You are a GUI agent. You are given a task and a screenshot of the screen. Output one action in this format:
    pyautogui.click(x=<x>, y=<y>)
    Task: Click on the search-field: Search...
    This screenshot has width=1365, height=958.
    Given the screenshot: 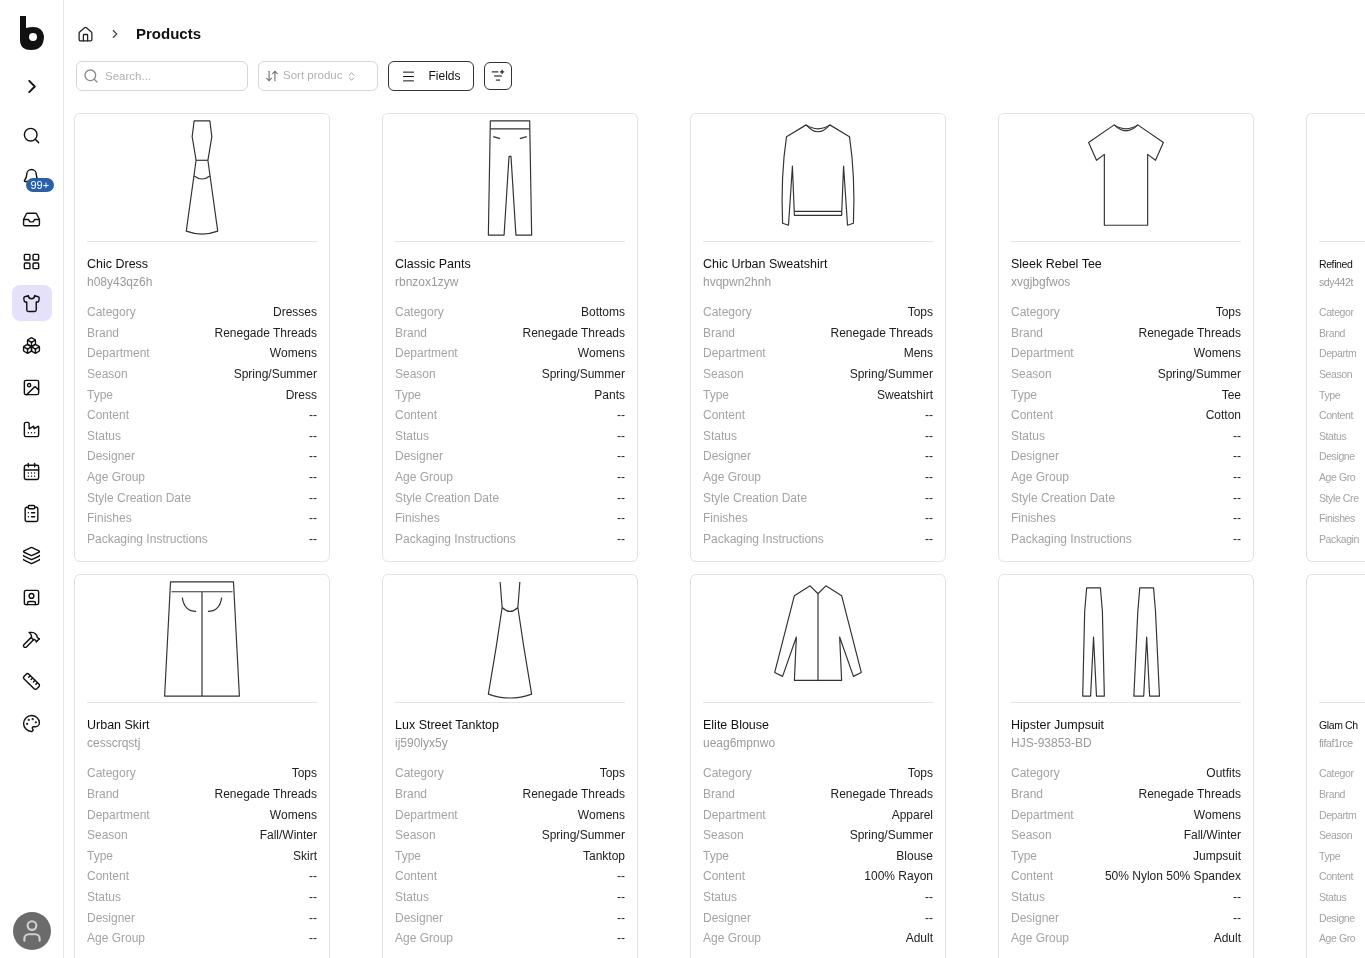 What is the action you would take?
    pyautogui.click(x=162, y=76)
    